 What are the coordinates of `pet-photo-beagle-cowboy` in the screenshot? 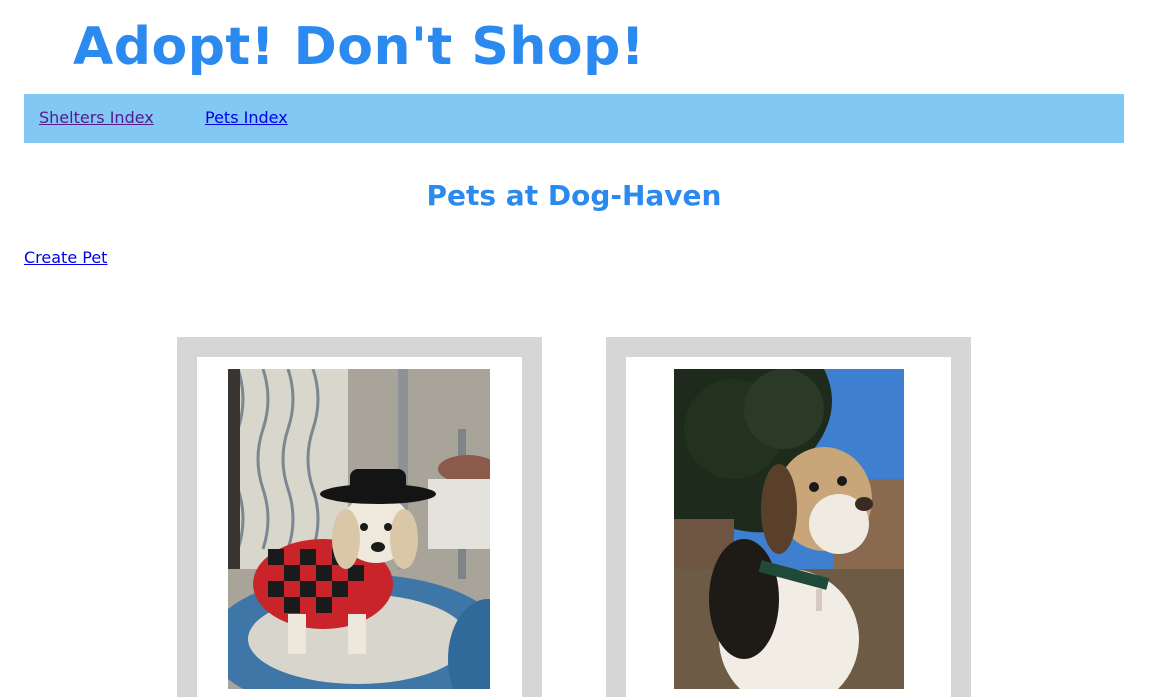 It's located at (359, 529).